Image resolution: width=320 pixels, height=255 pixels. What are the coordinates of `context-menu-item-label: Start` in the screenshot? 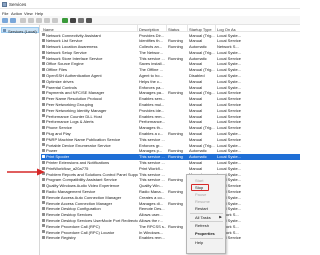 It's located at (199, 180).